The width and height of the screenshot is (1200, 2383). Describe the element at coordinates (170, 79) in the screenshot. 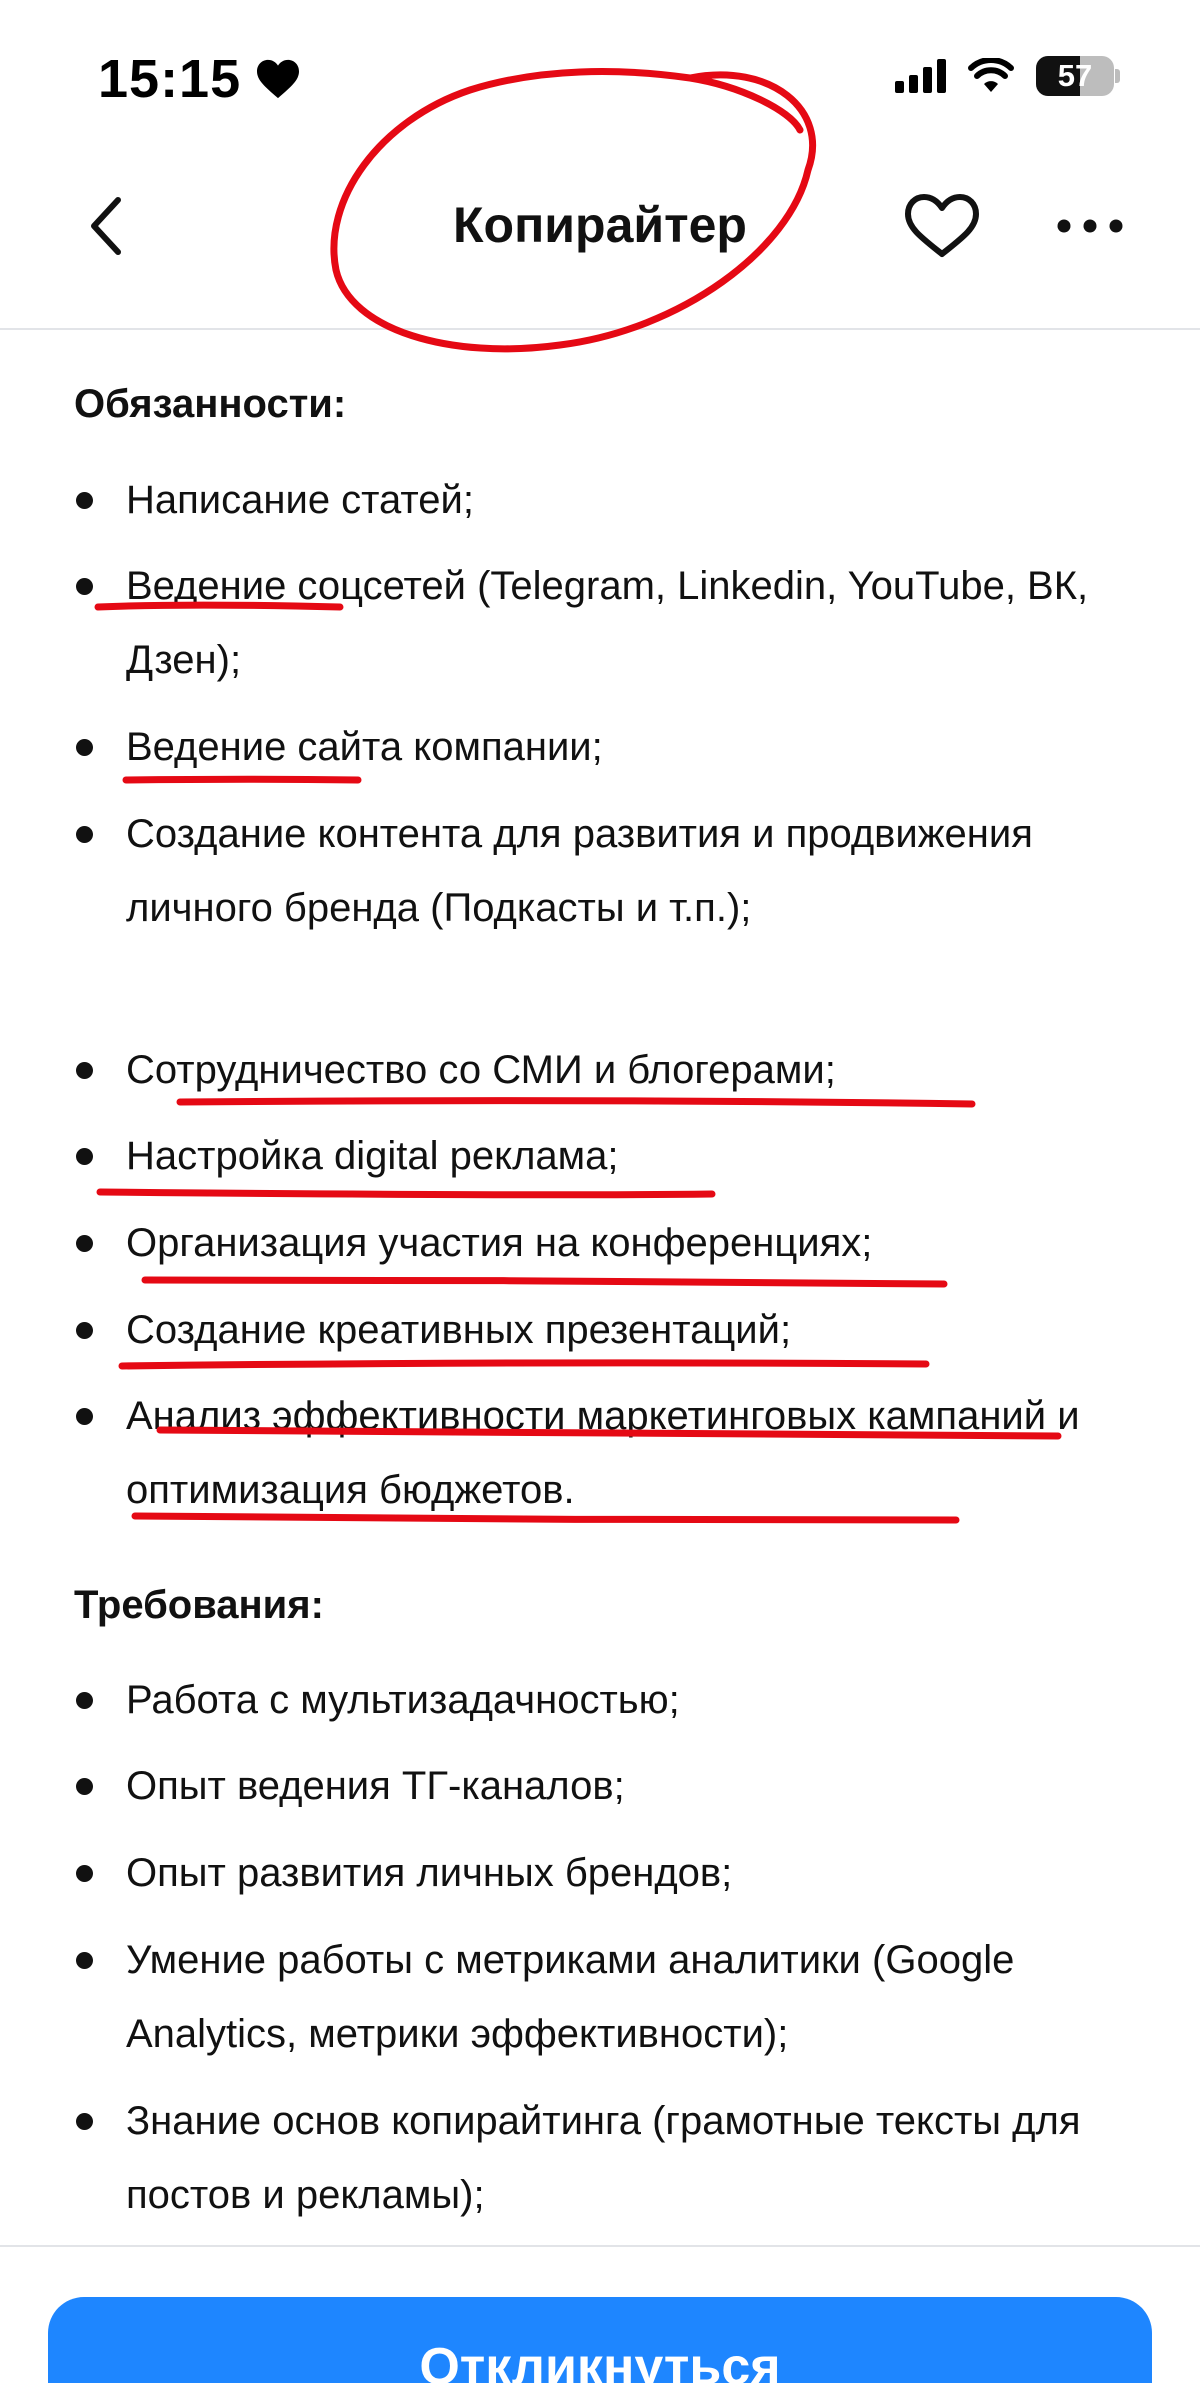

I see `status-time-text: 15:15` at that location.